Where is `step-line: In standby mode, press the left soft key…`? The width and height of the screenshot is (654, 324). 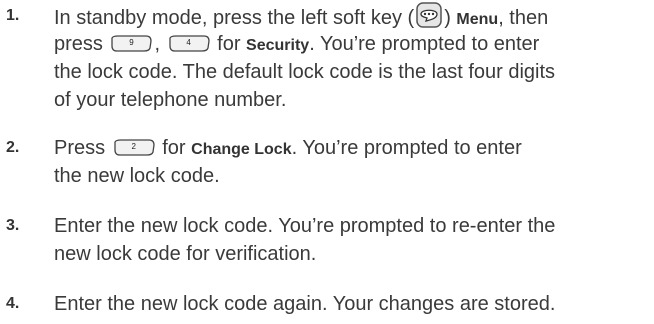
step-line: In standby mode, press the left soft key… is located at coordinates (352, 16).